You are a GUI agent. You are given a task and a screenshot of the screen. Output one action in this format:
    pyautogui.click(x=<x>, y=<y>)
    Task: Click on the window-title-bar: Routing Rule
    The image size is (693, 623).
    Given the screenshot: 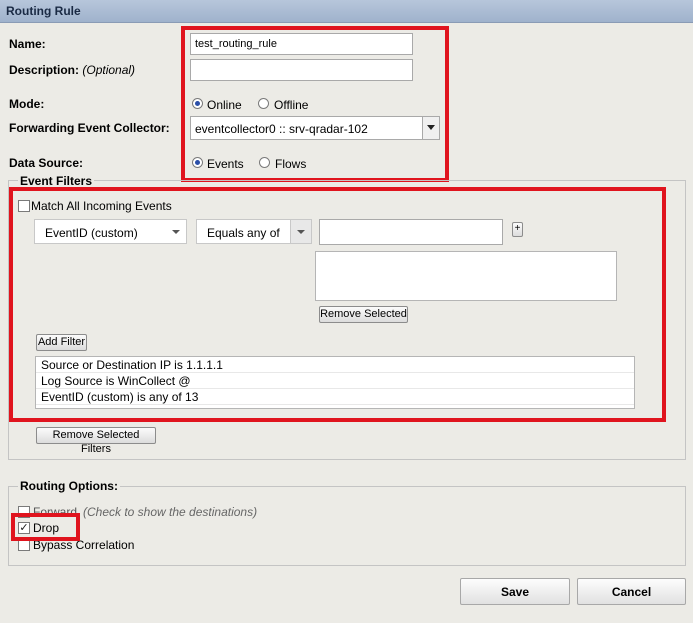 What is the action you would take?
    pyautogui.click(x=346, y=11)
    